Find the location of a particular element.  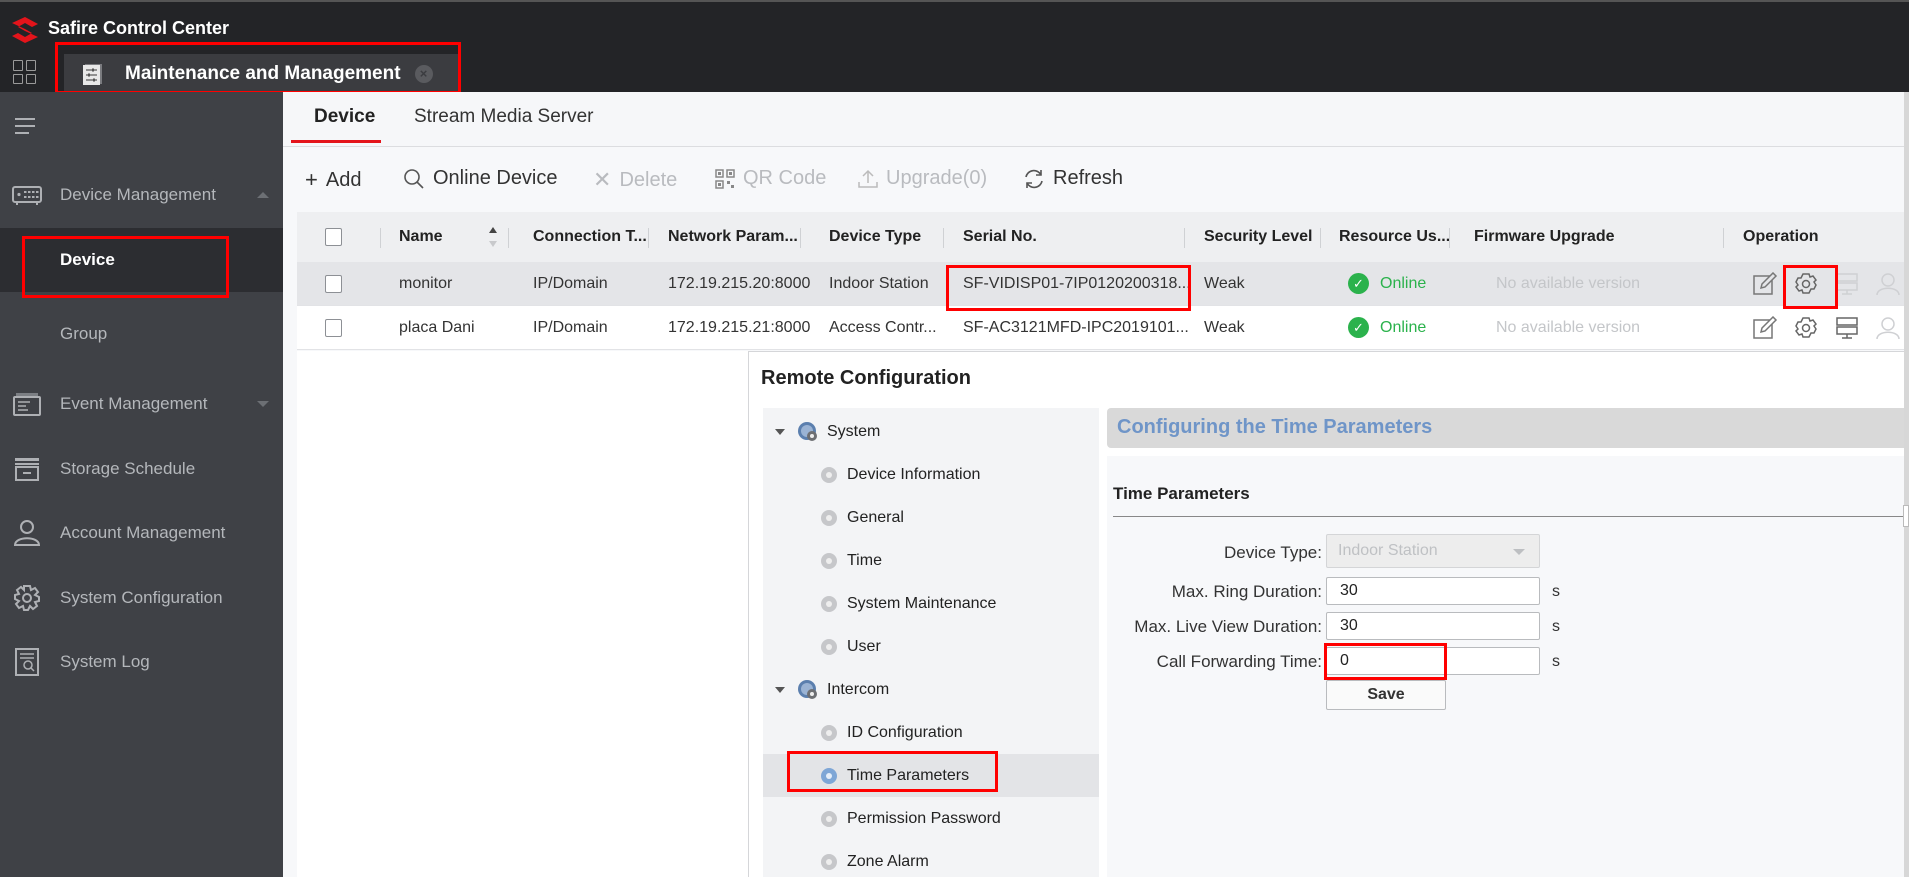

refresh-button: Refresh is located at coordinates (1073, 178).